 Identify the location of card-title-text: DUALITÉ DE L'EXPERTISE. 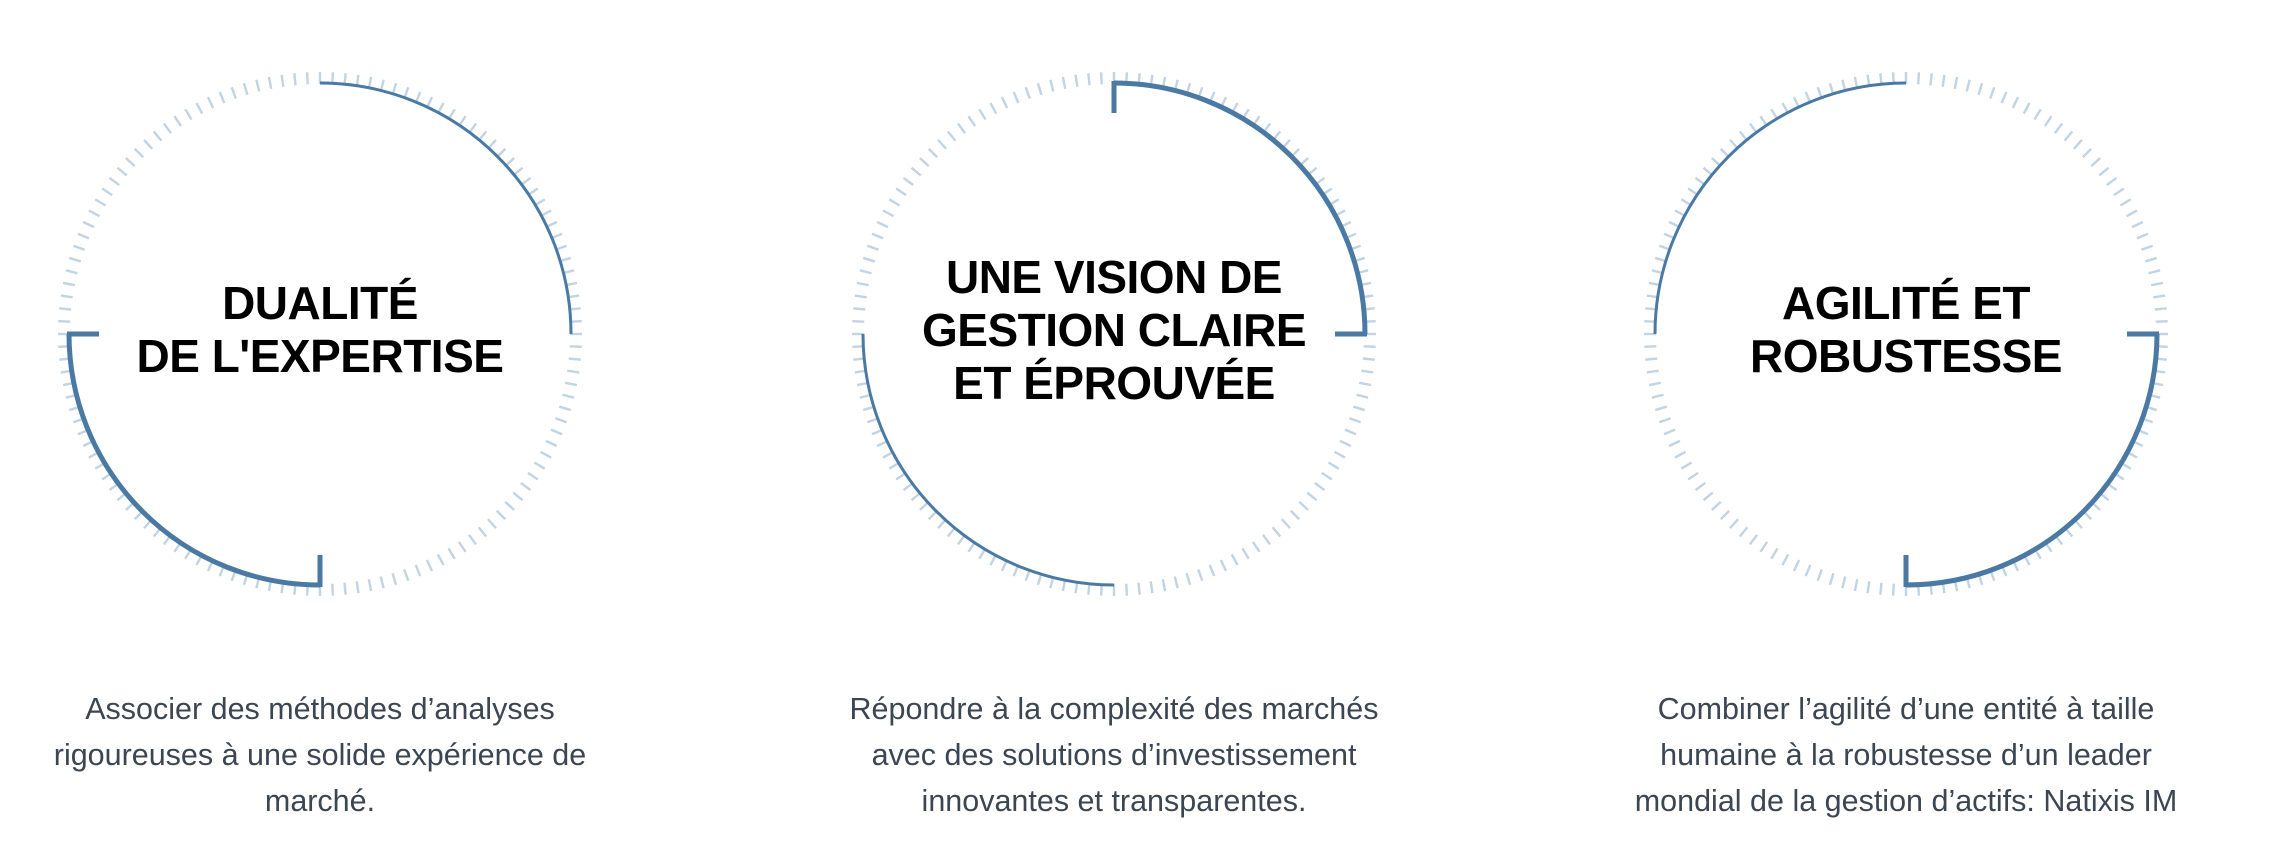
(320, 329).